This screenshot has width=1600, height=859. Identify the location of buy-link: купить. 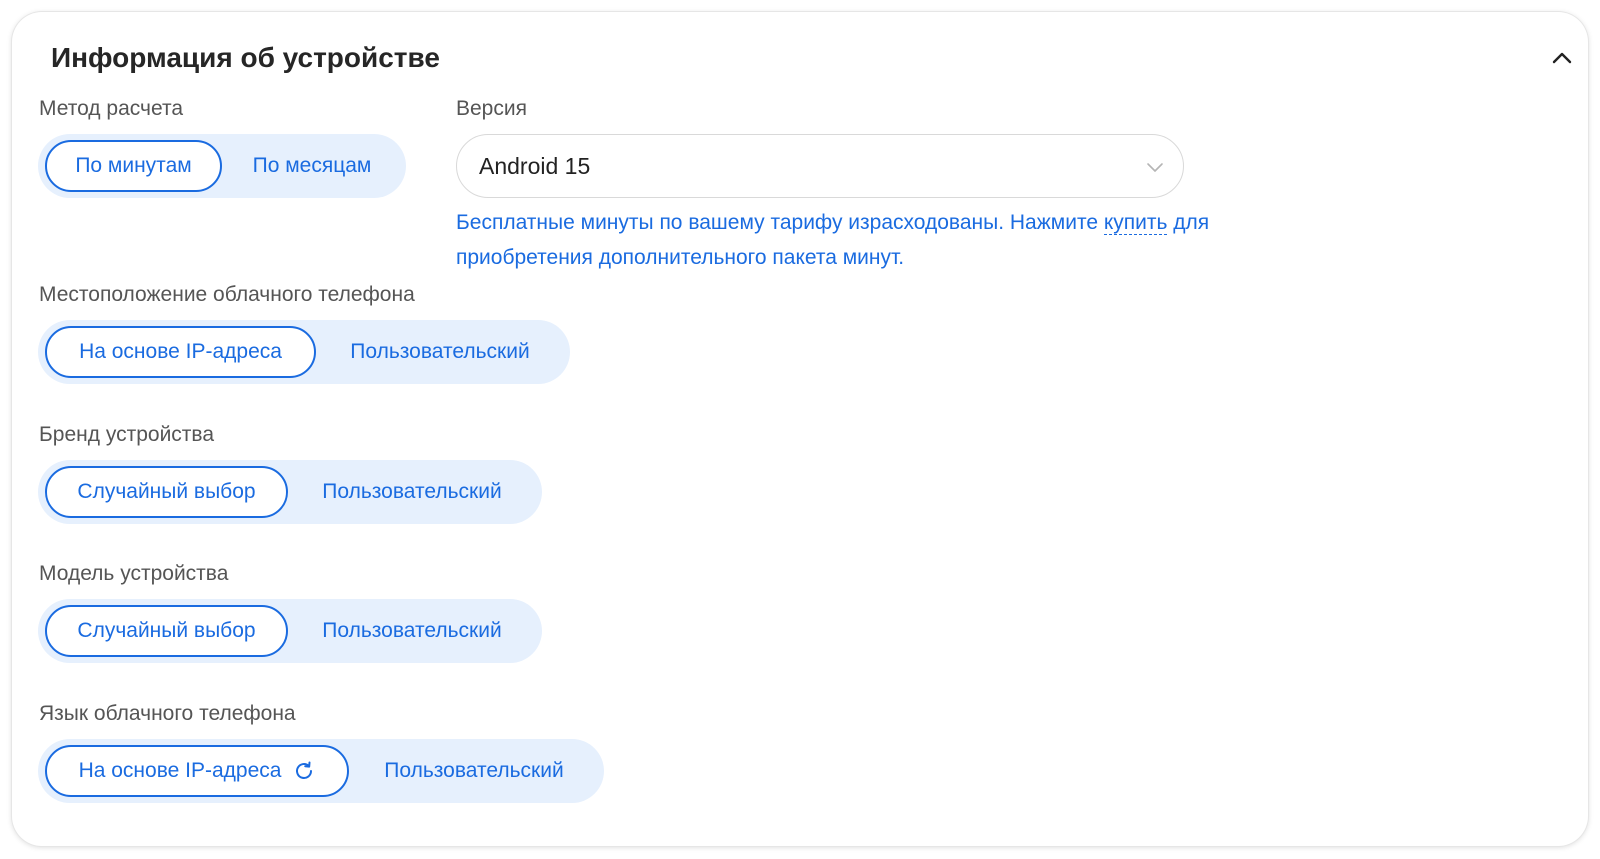
(1135, 223).